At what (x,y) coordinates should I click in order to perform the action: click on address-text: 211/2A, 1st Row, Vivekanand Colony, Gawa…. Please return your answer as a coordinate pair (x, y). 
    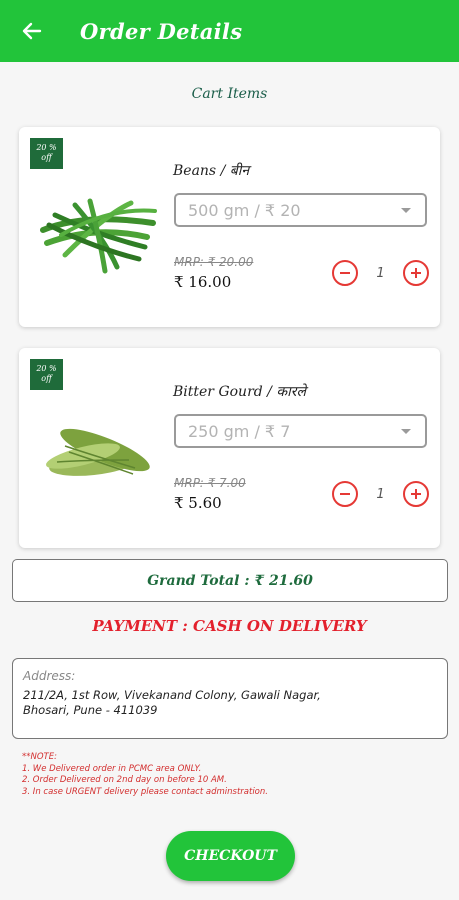
    Looking at the image, I should click on (230, 703).